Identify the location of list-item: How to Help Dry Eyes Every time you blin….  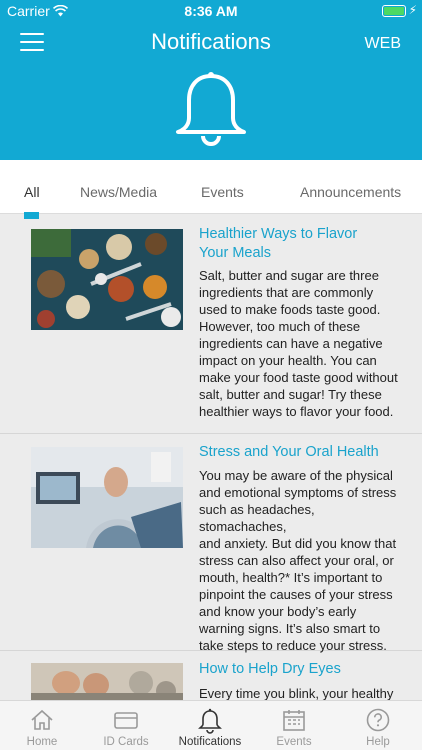
(211, 675).